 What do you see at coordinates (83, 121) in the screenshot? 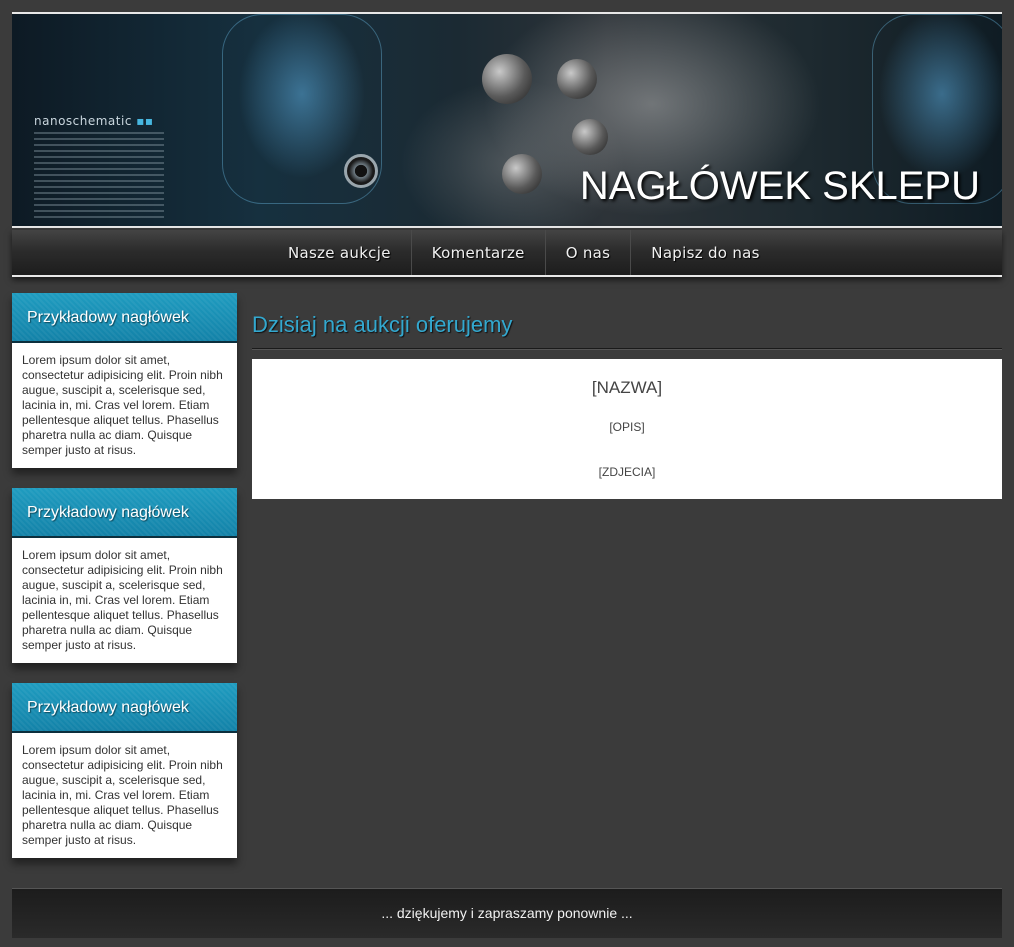
I see `brand-logo-text: nanoschematic` at bounding box center [83, 121].